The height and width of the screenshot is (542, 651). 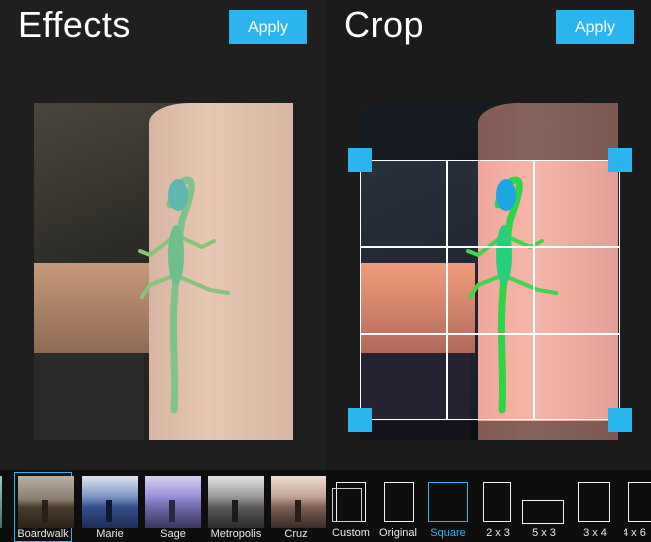 I want to click on filter-thumb-partial, so click(x=1, y=502).